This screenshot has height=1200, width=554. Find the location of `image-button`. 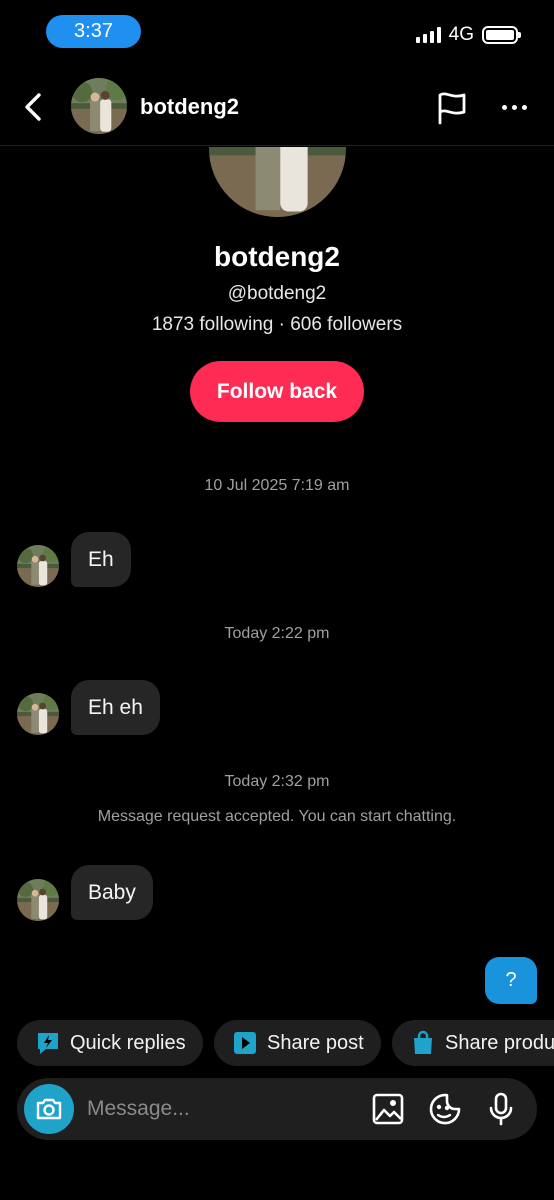

image-button is located at coordinates (388, 1109).